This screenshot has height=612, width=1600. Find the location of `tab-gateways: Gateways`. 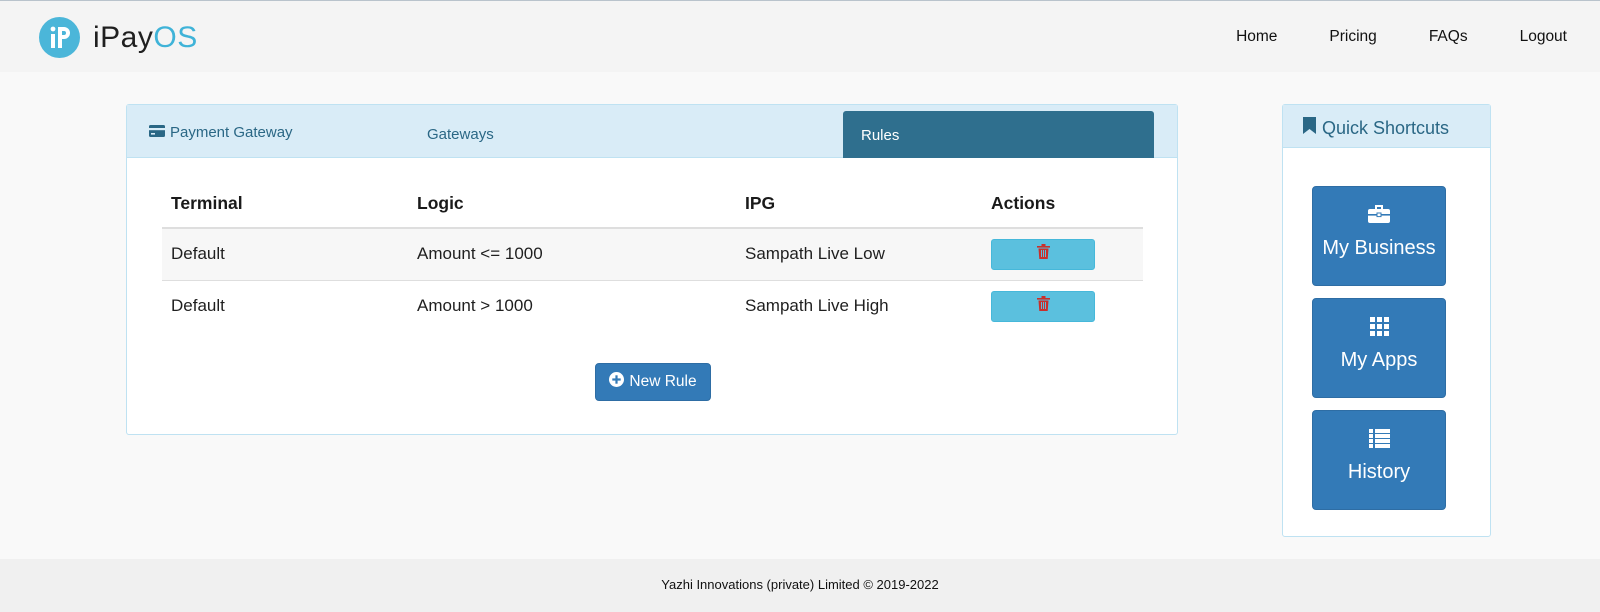

tab-gateways: Gateways is located at coordinates (460, 134).